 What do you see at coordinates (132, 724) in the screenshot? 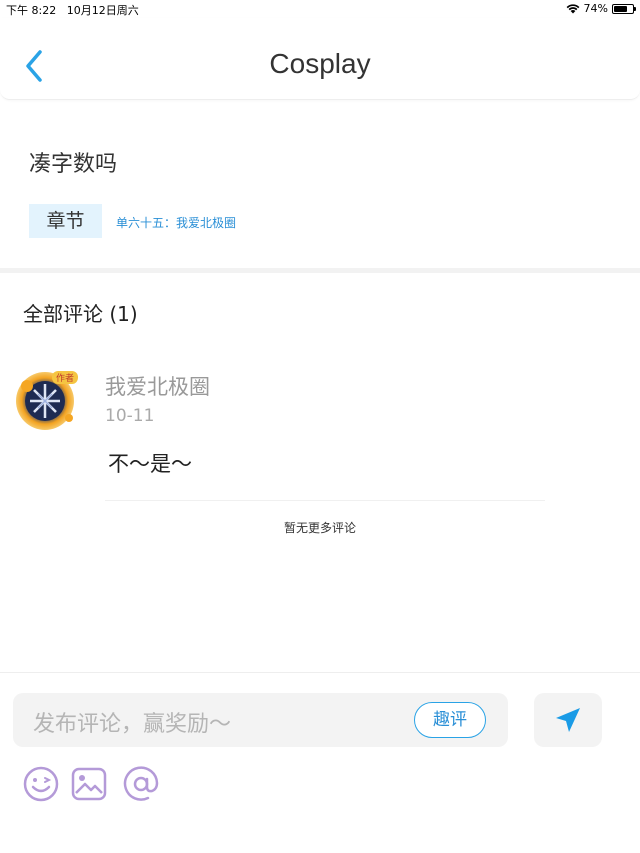
I see `comment-input-placeholder: 发布评论，赢奖励～` at bounding box center [132, 724].